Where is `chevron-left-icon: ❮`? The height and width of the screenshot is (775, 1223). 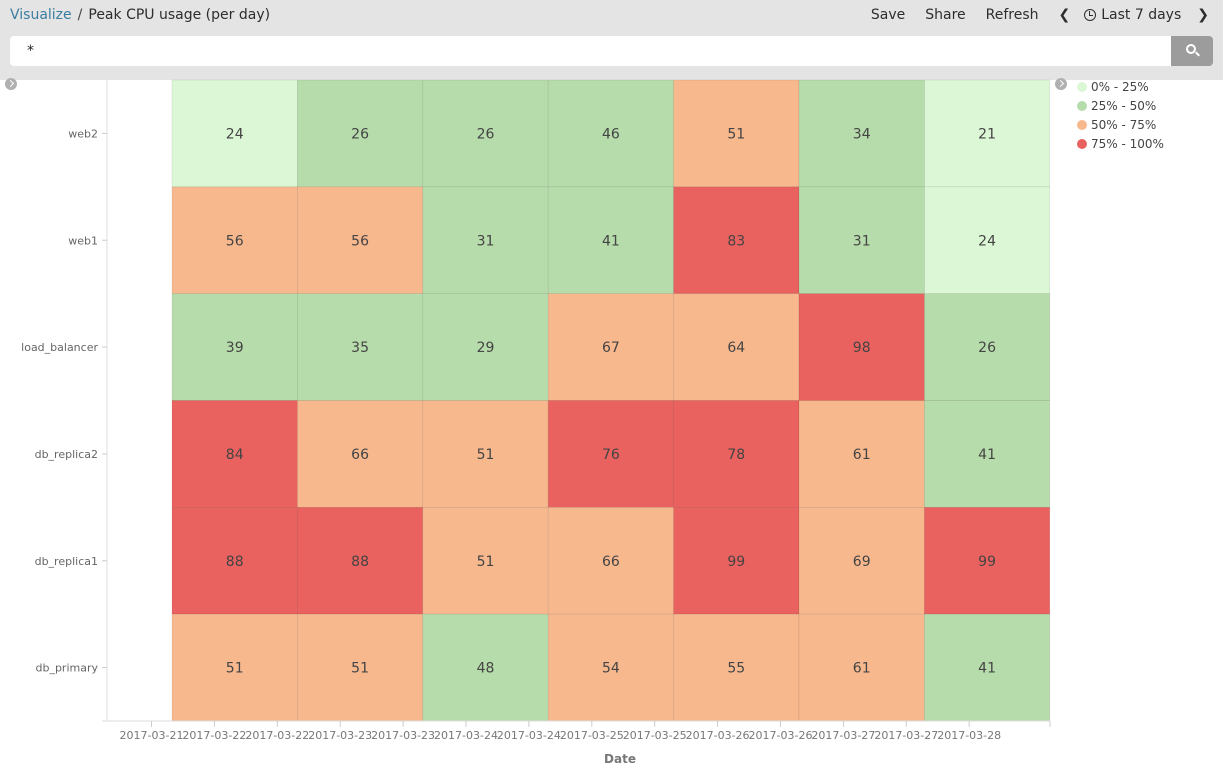
chevron-left-icon: ❮ is located at coordinates (1065, 15).